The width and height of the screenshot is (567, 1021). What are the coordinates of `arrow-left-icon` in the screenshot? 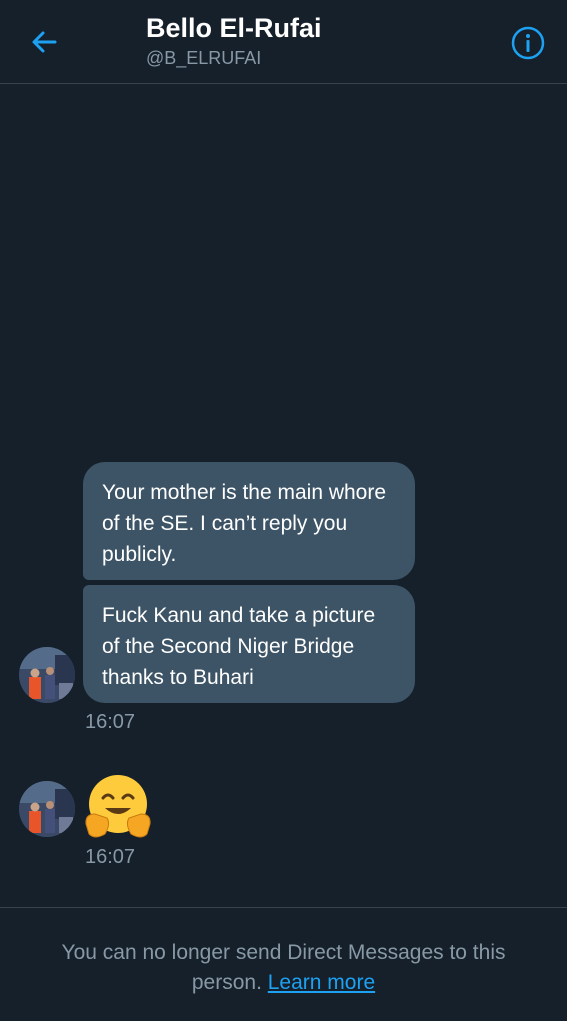 It's located at (44, 42).